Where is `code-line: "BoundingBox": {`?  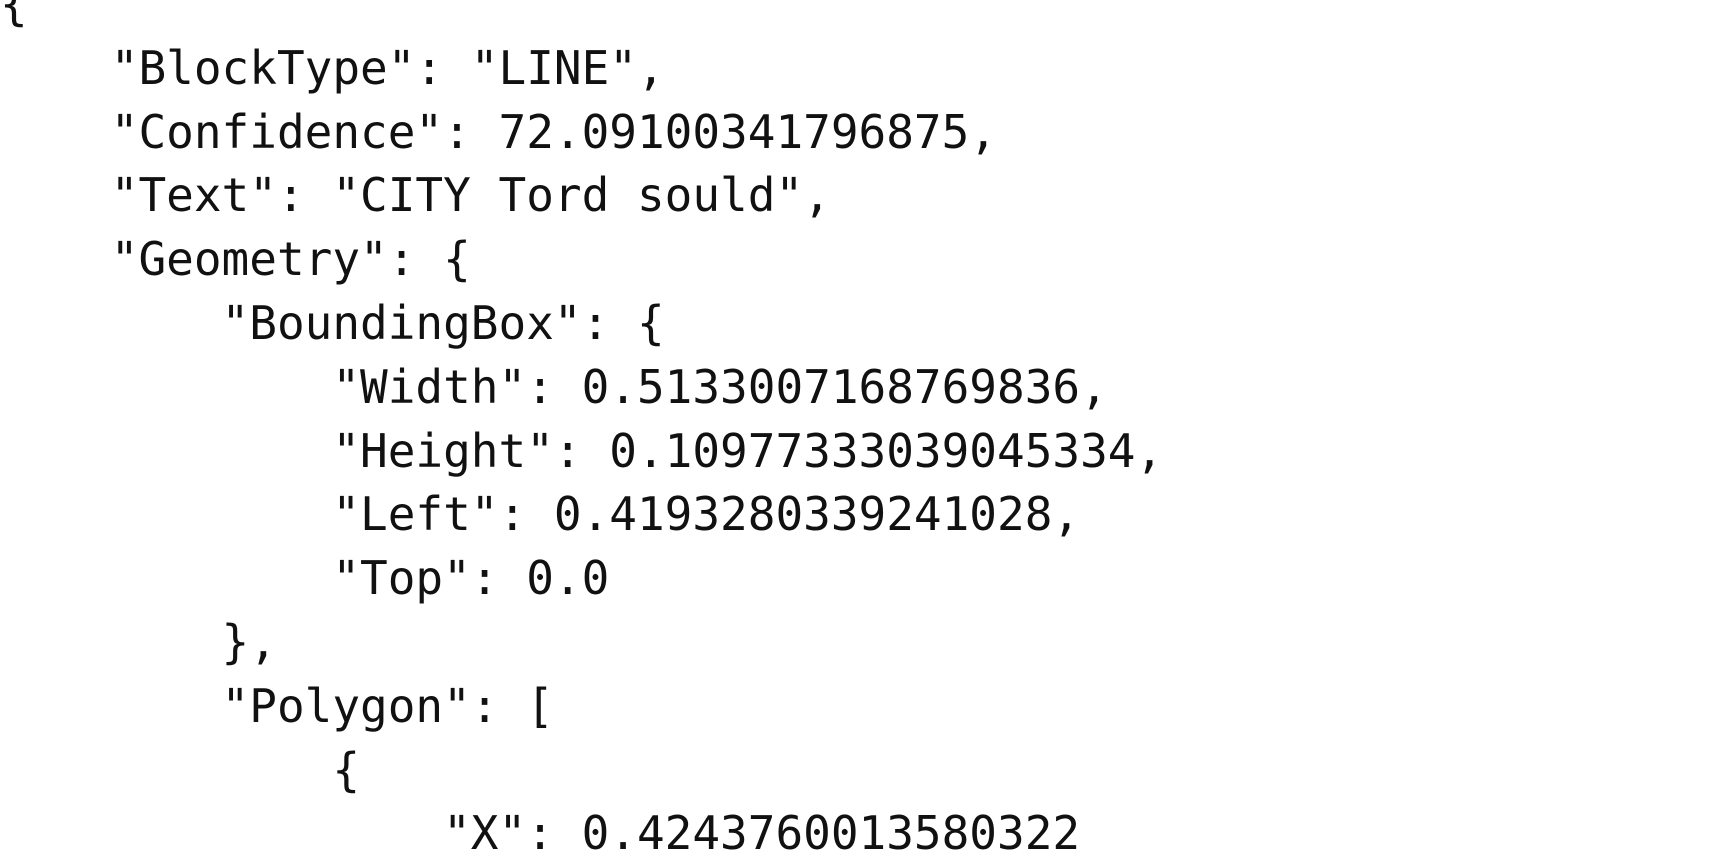
code-line: "BoundingBox": { is located at coordinates (332, 322).